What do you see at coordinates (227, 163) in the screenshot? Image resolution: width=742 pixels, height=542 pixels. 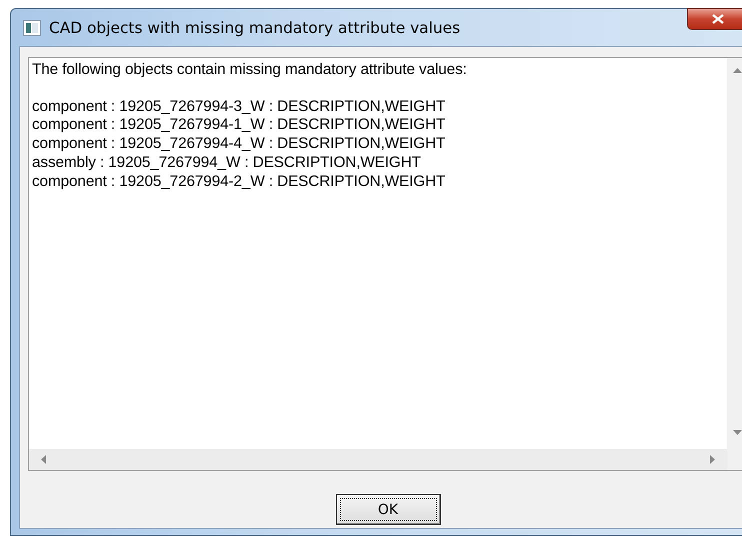 I see `message-line: assembly : 19205_7267994_W : DESCRIPTION,WEIGHT` at bounding box center [227, 163].